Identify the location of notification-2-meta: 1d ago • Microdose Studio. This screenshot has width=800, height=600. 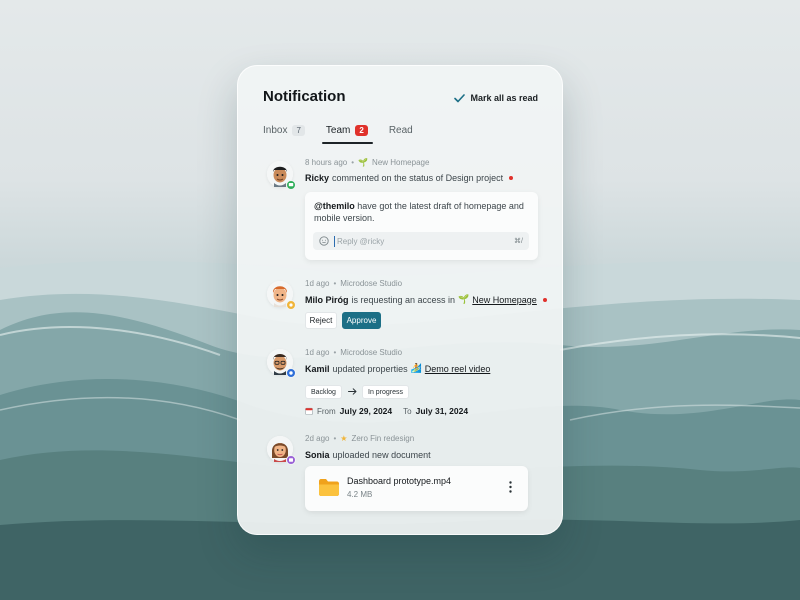
(354, 283).